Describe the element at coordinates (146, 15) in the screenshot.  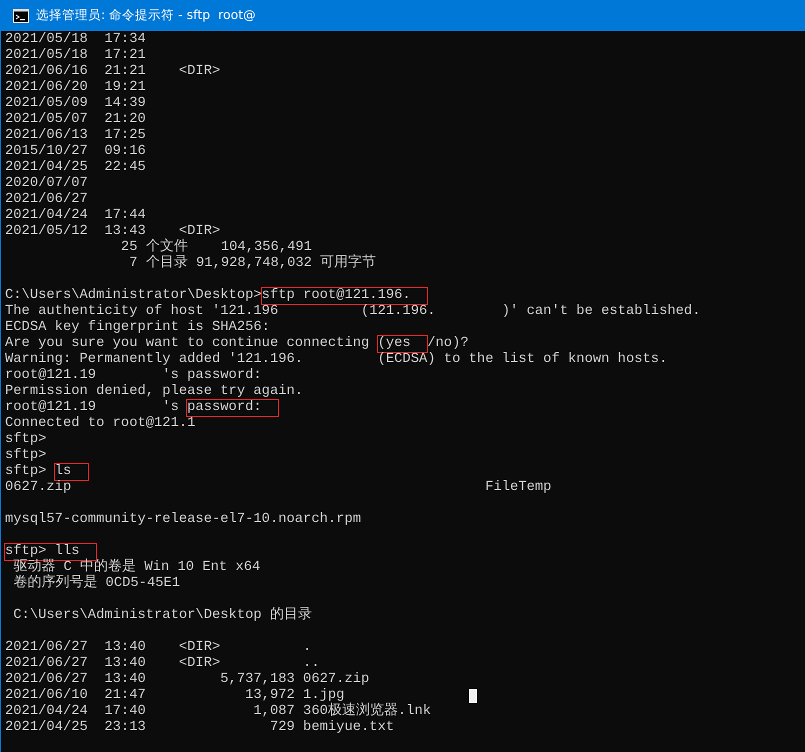
I see `window-title: 选择管理员: 命令提示符 - sftp root@` at that location.